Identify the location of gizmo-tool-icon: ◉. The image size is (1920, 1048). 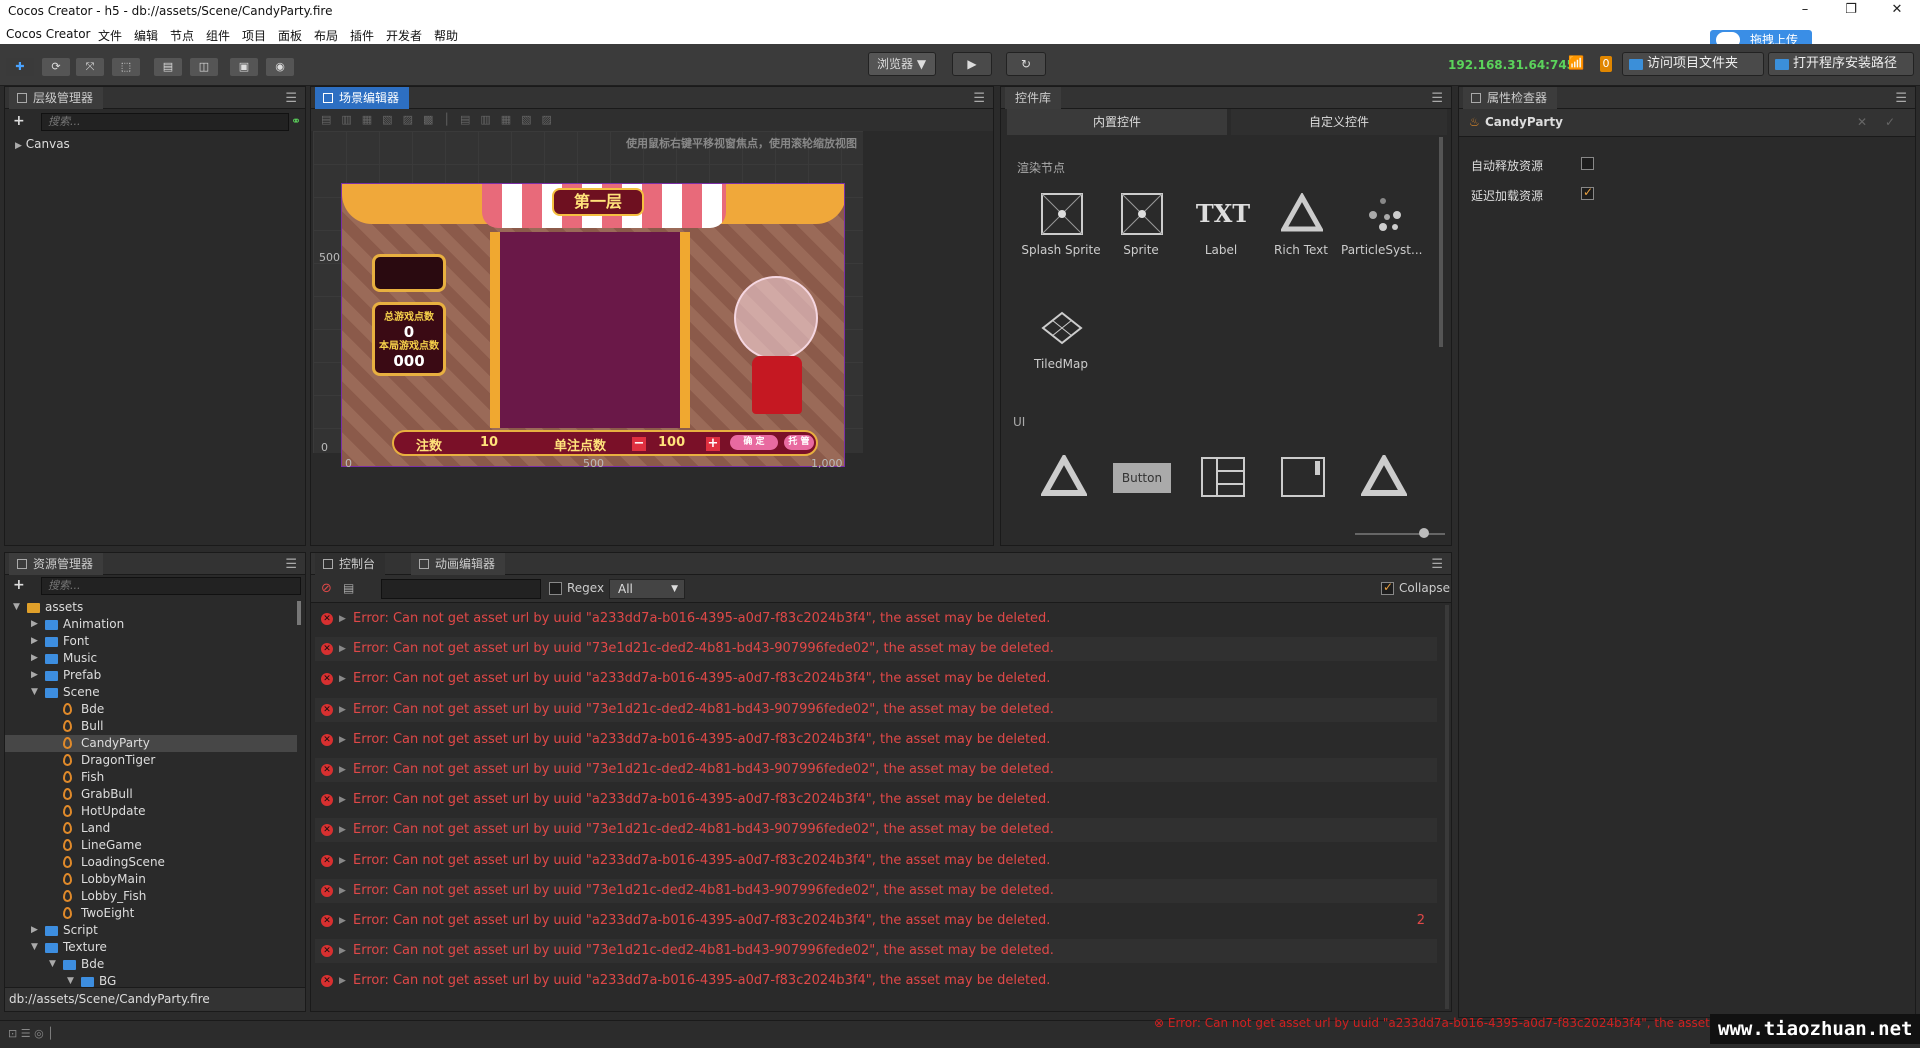
(280, 67).